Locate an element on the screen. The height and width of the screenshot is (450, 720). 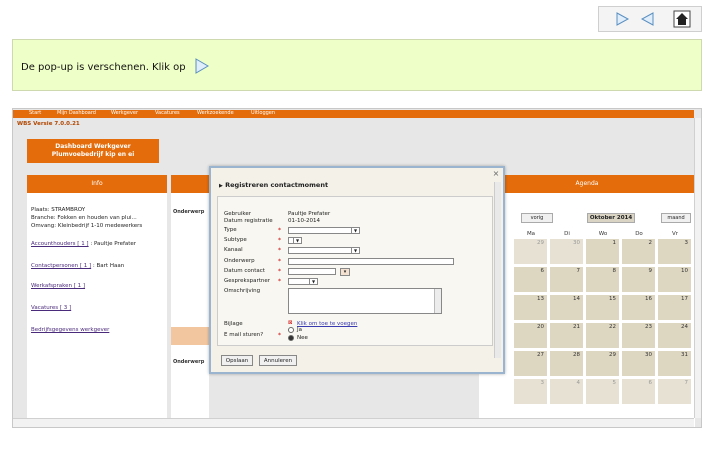
calendar-day-cell: 21 is located at coordinates (566, 335).